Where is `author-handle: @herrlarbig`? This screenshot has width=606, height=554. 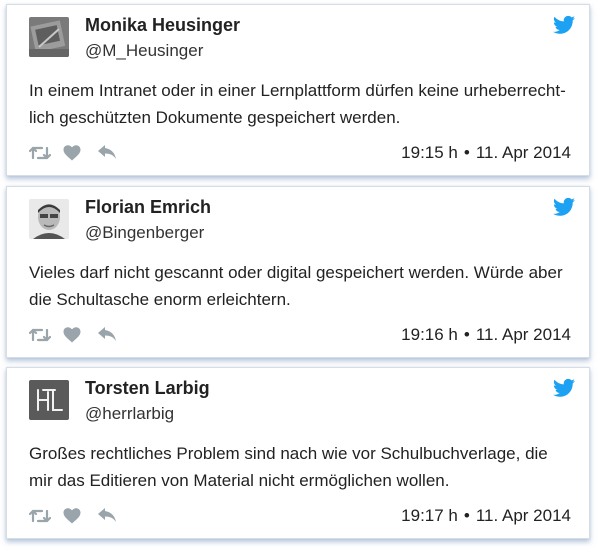 author-handle: @herrlarbig is located at coordinates (129, 414).